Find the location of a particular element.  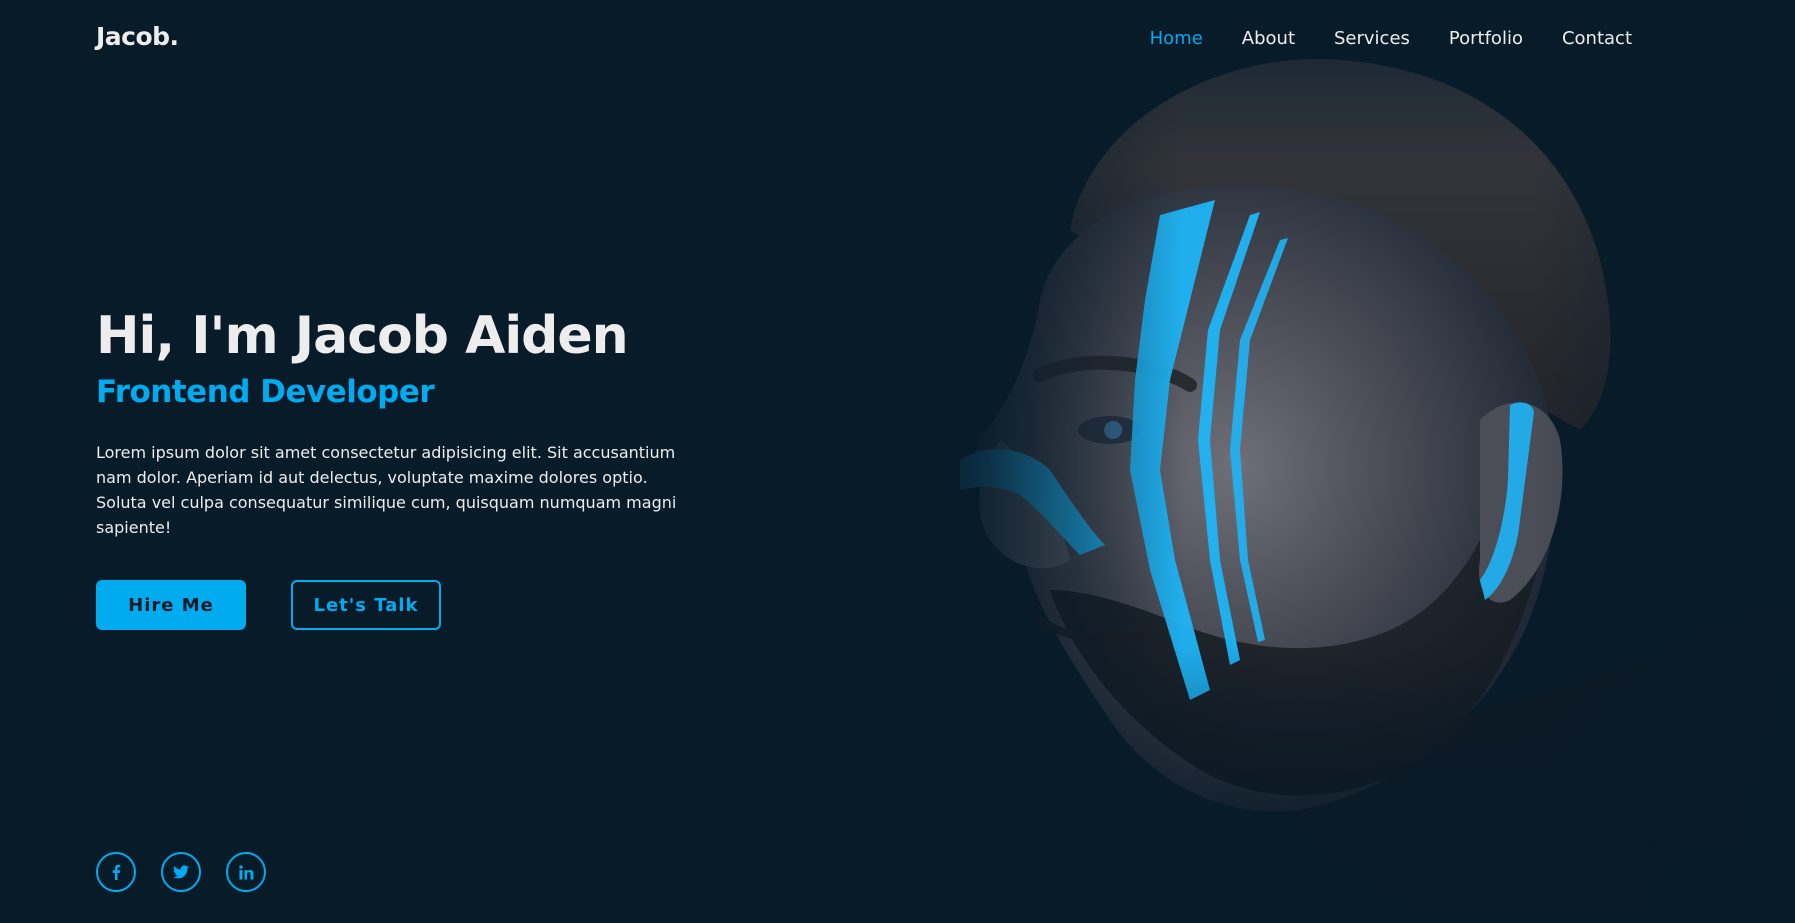

linkedin-icon is located at coordinates (245, 872).